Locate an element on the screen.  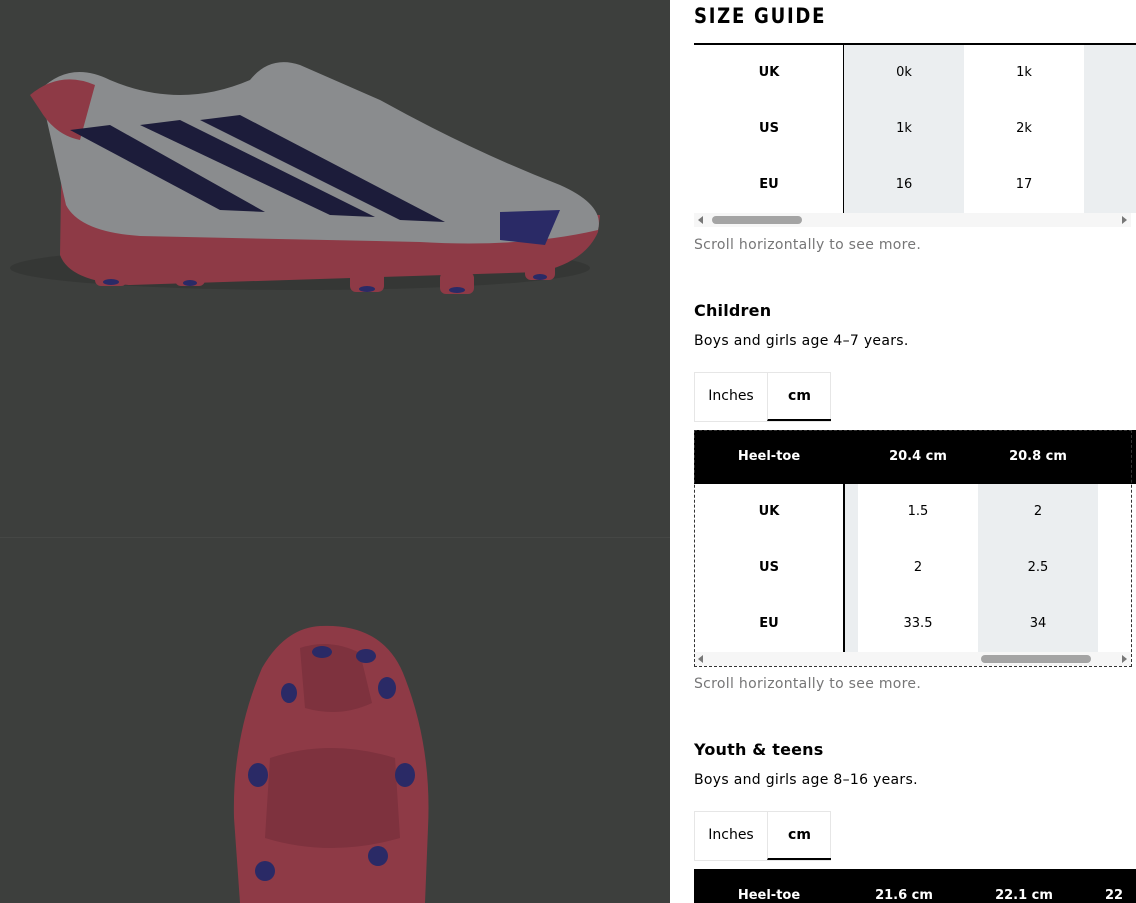
table-cell: 17 is located at coordinates (1024, 184).